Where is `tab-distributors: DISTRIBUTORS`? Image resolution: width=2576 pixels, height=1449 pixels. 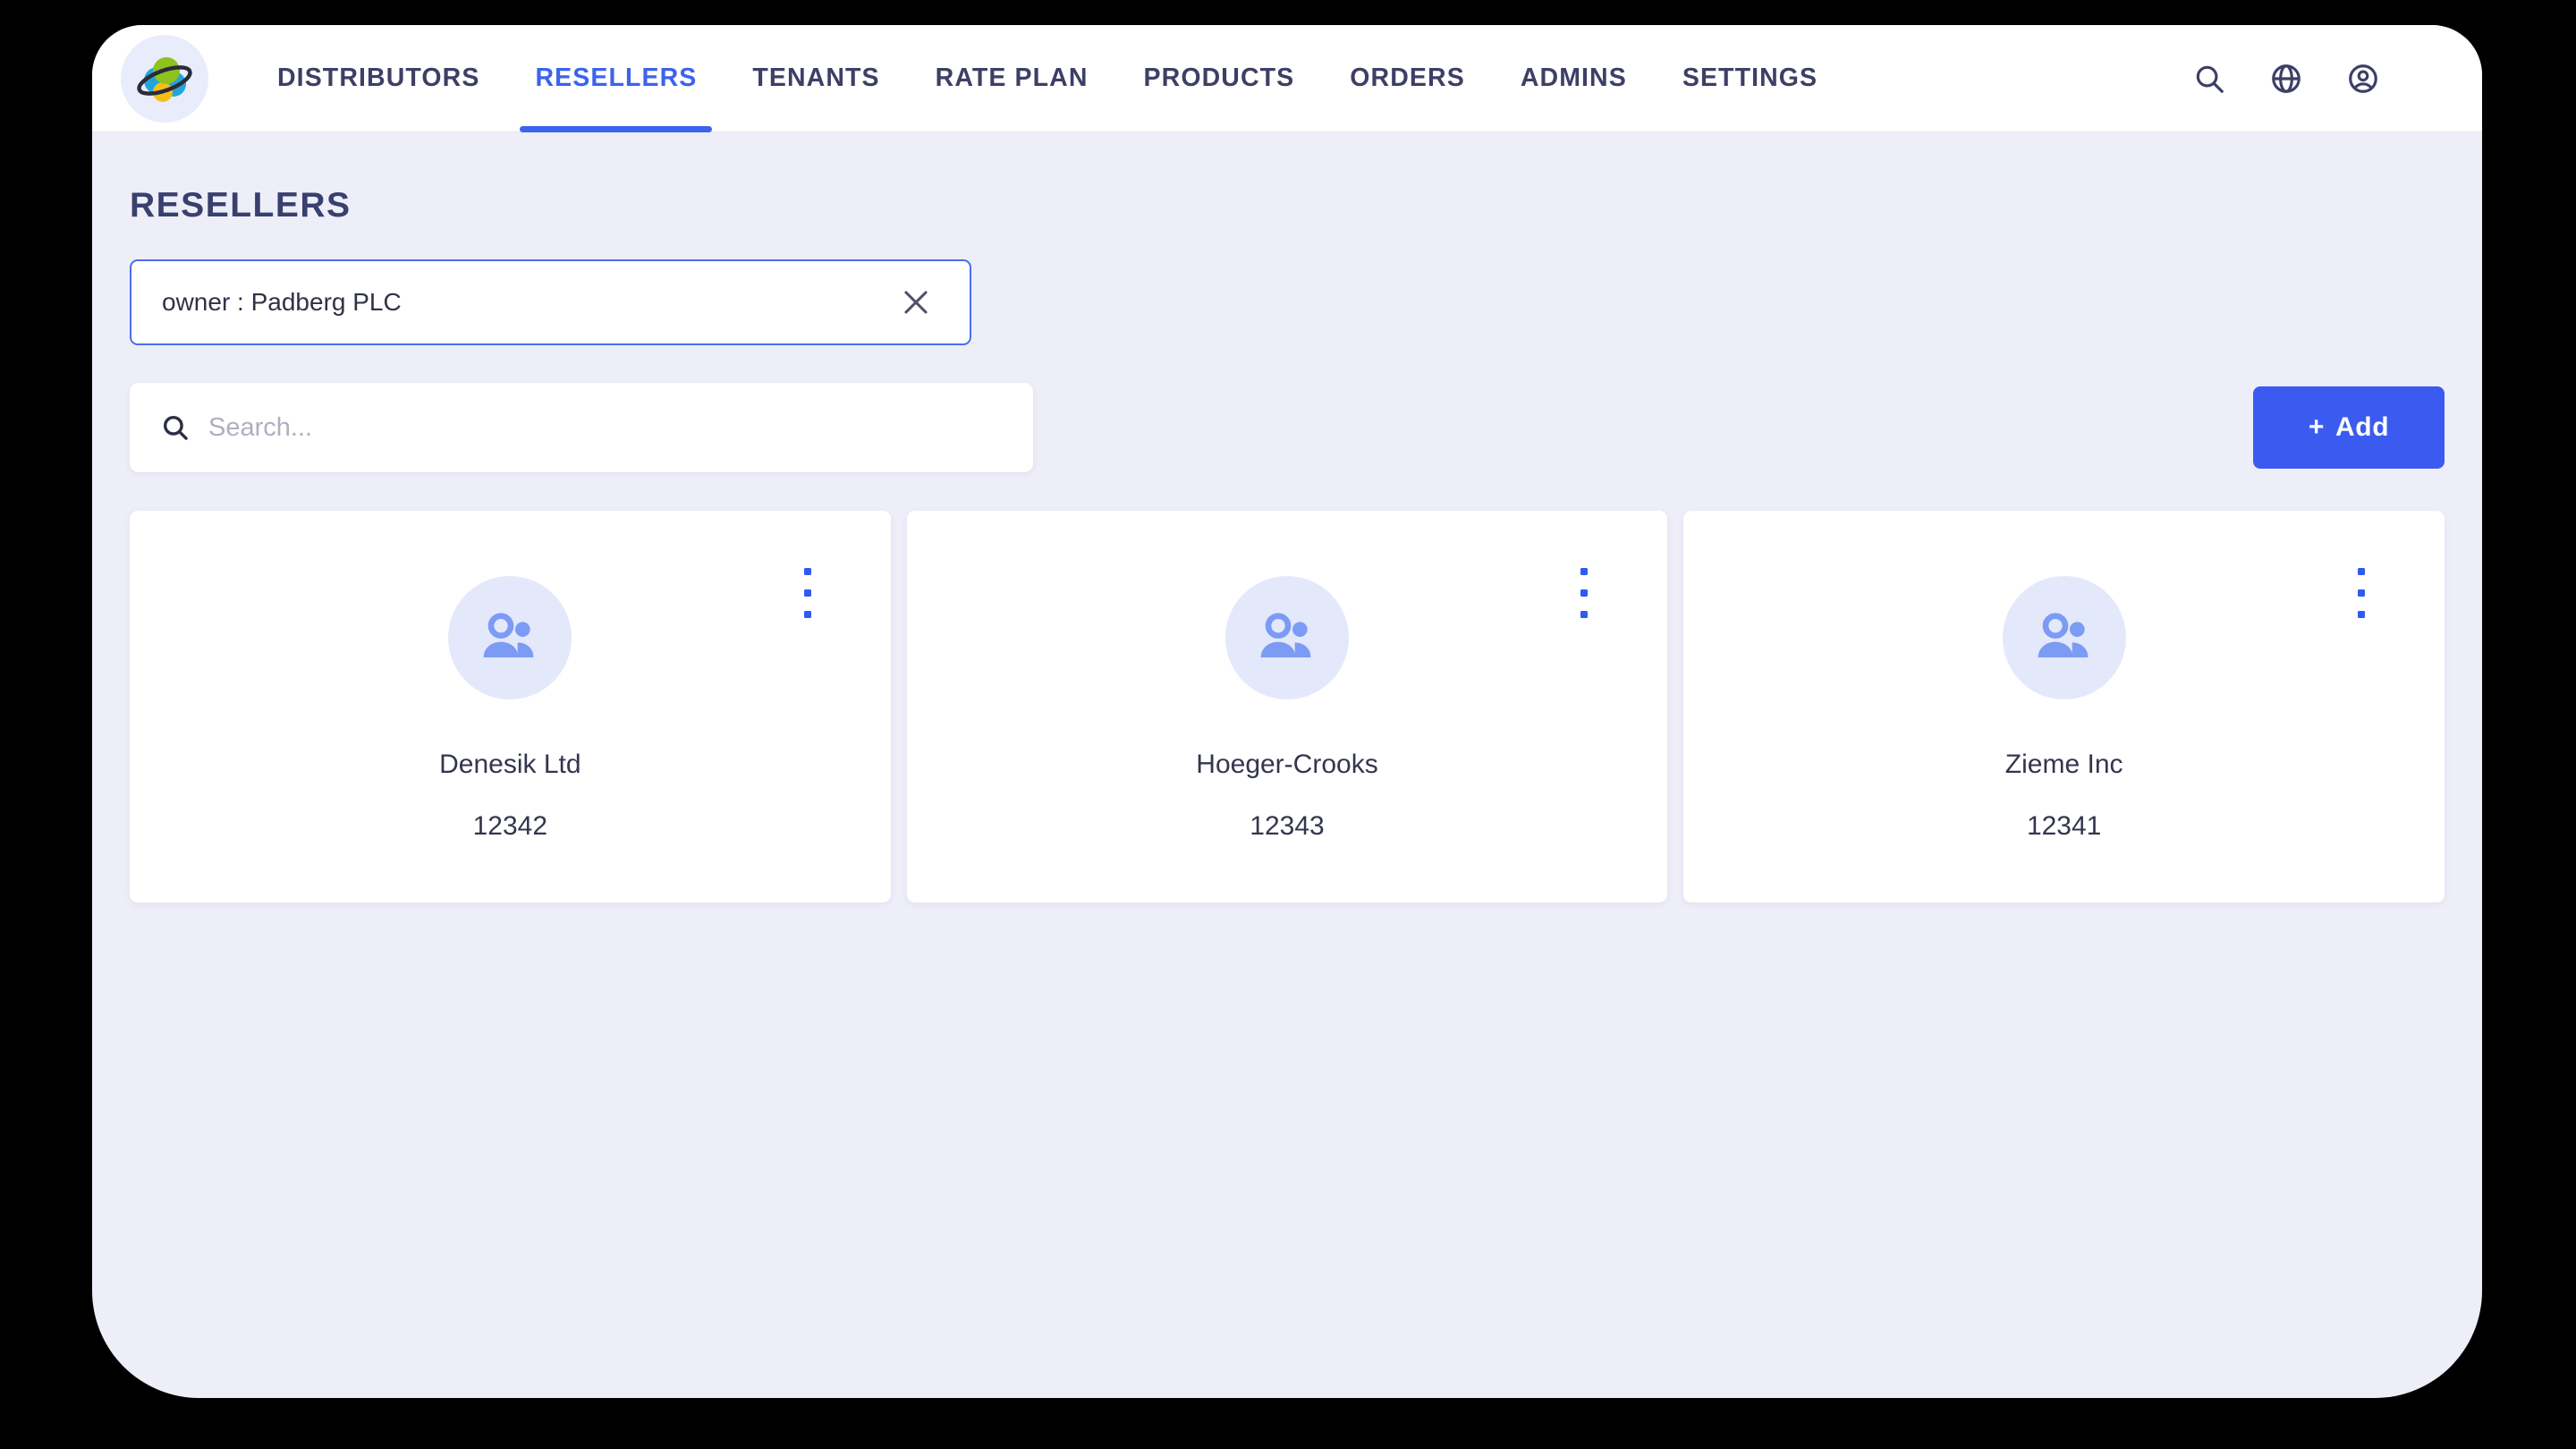 tab-distributors: DISTRIBUTORS is located at coordinates (378, 78).